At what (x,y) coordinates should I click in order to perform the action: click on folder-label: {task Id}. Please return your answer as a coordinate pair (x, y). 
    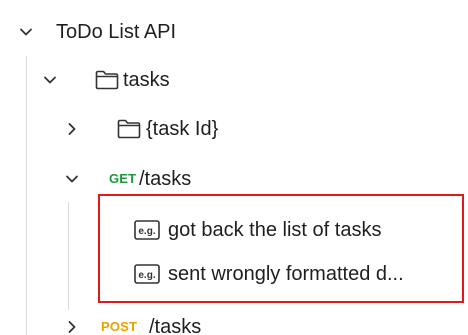
    Looking at the image, I should click on (182, 129).